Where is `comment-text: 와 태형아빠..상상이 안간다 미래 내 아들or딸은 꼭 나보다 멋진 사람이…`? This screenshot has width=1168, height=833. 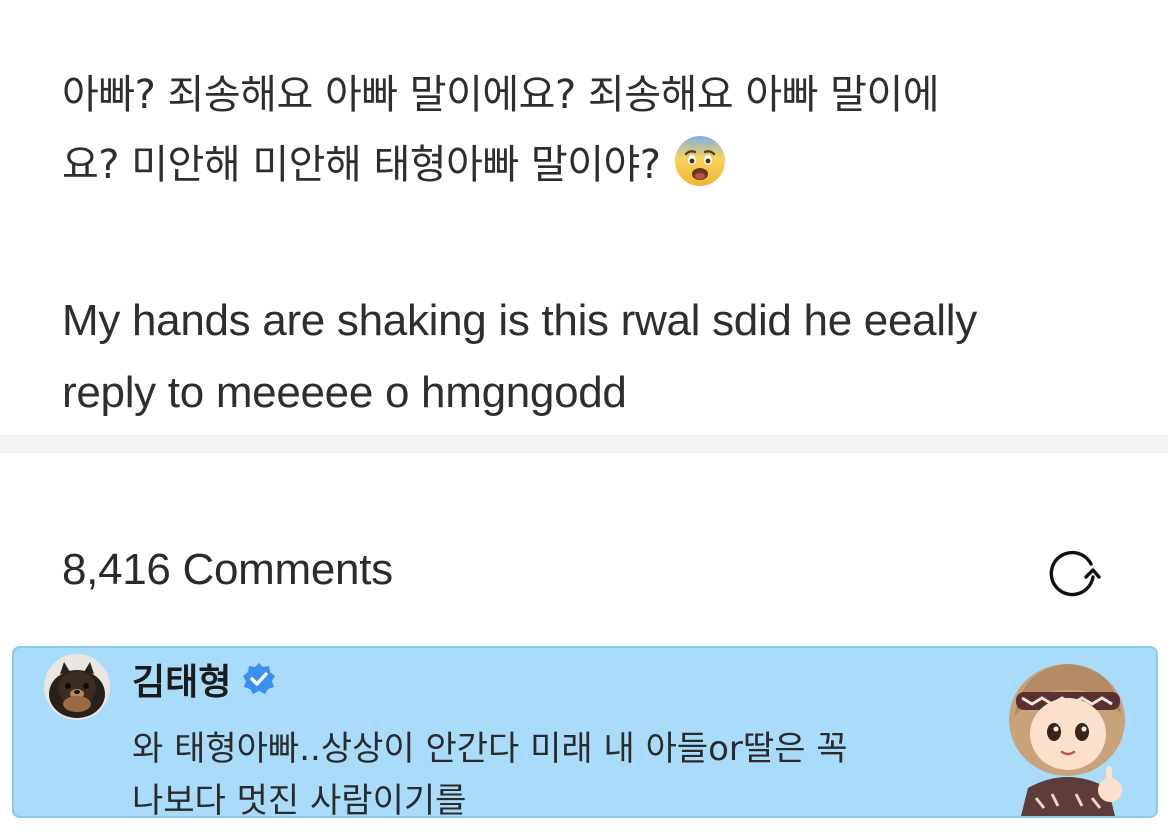
comment-text: 와 태형아빠..상상이 안간다 미래 내 아들or딸은 꼭 나보다 멋진 사람이… is located at coordinates (552, 770).